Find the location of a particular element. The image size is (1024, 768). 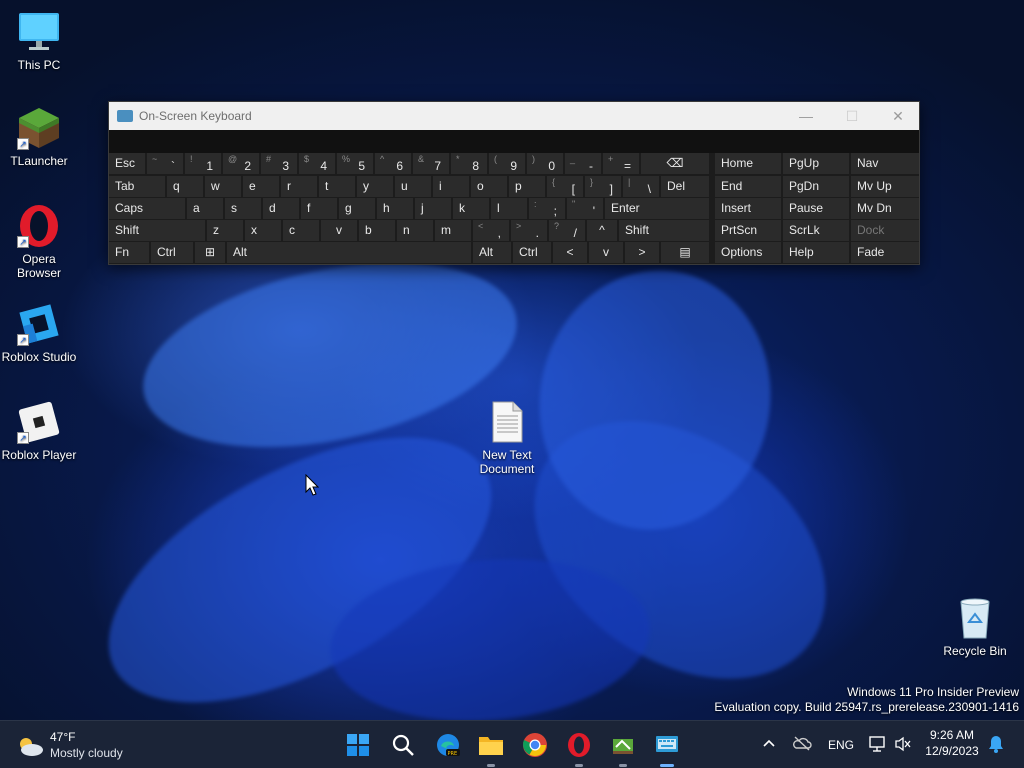

key-prtscn: PrtScn is located at coordinates (748, 230).